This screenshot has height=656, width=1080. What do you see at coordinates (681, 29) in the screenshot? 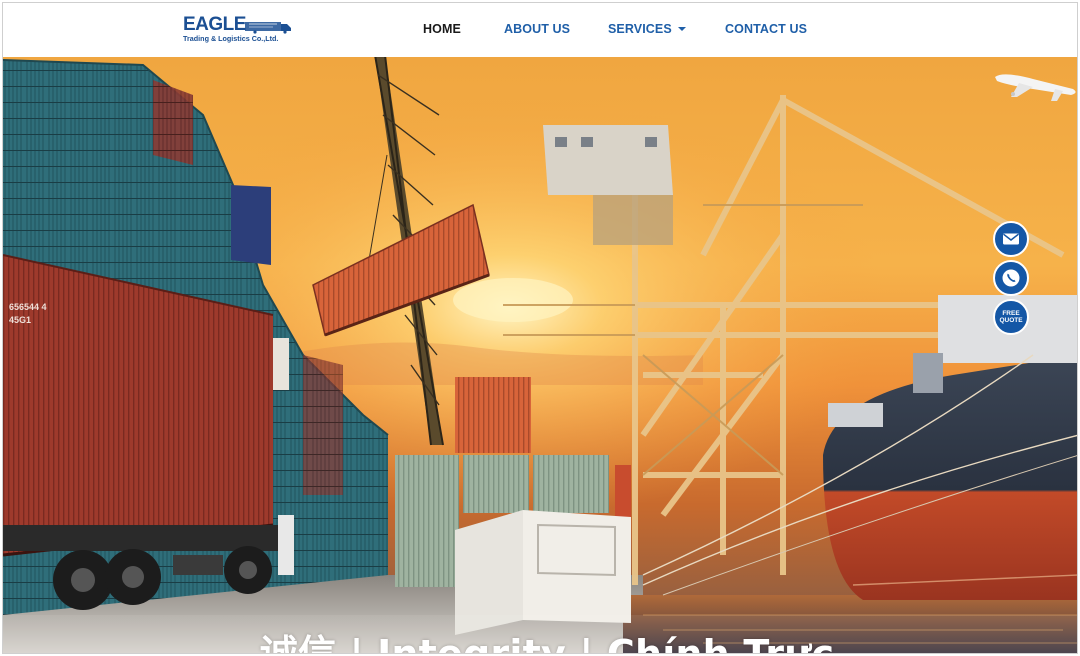
I see `chevron-down-icon` at bounding box center [681, 29].